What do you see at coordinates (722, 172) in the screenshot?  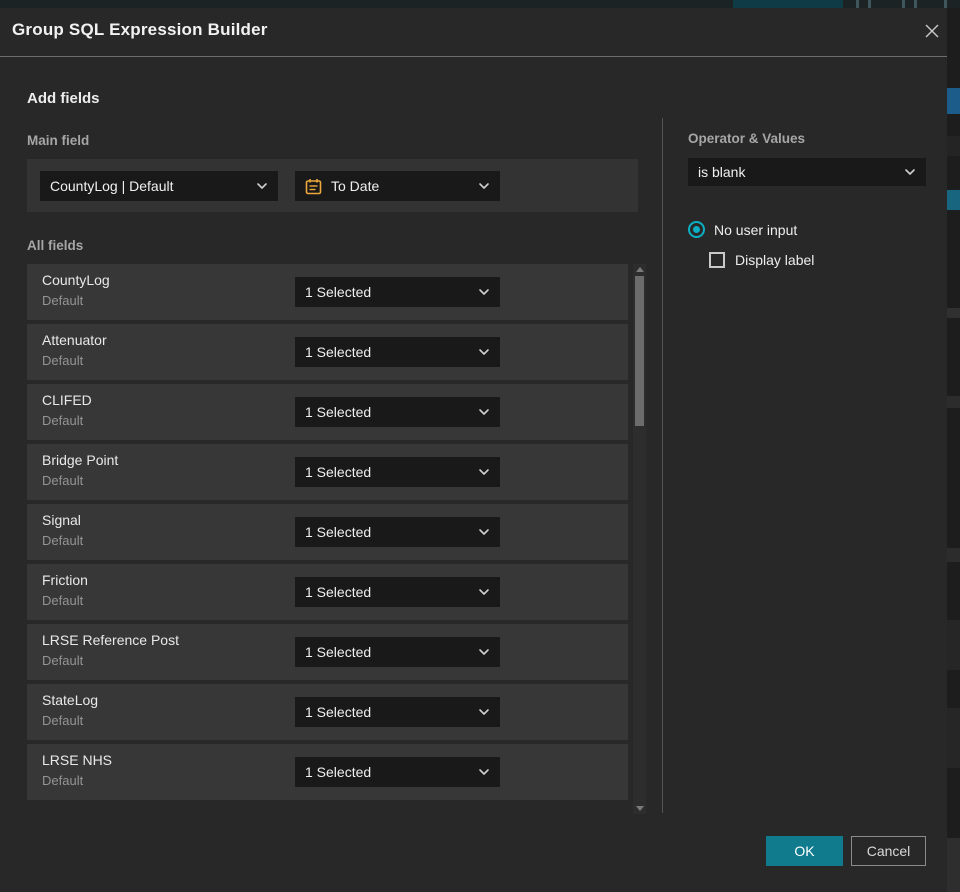 I see `operator-select-value: is blank` at bounding box center [722, 172].